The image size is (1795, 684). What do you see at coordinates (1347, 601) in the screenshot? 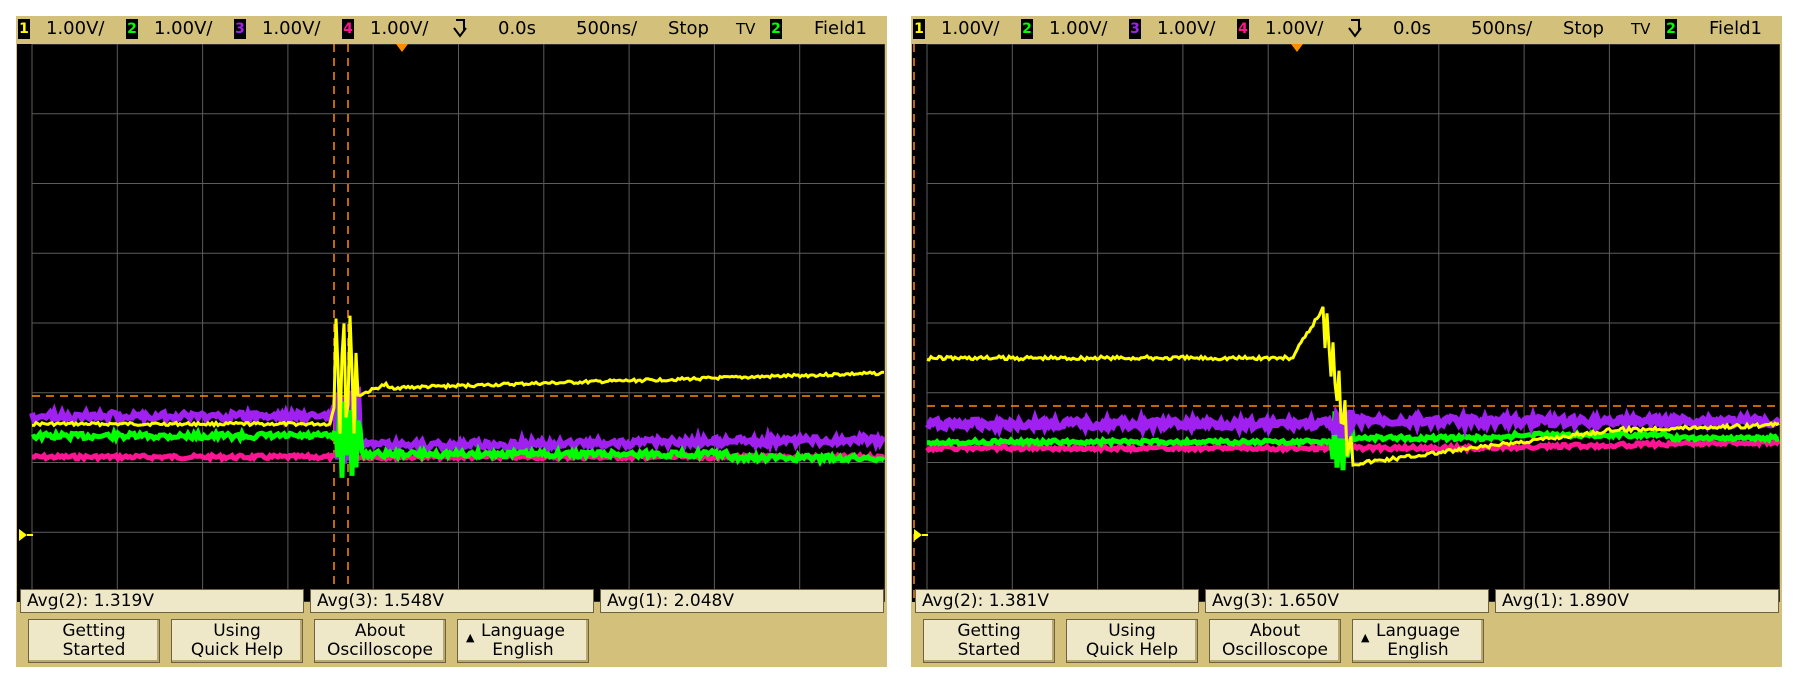
I see `measurement-avg-ch3: Avg(3): 1.650V` at bounding box center [1347, 601].